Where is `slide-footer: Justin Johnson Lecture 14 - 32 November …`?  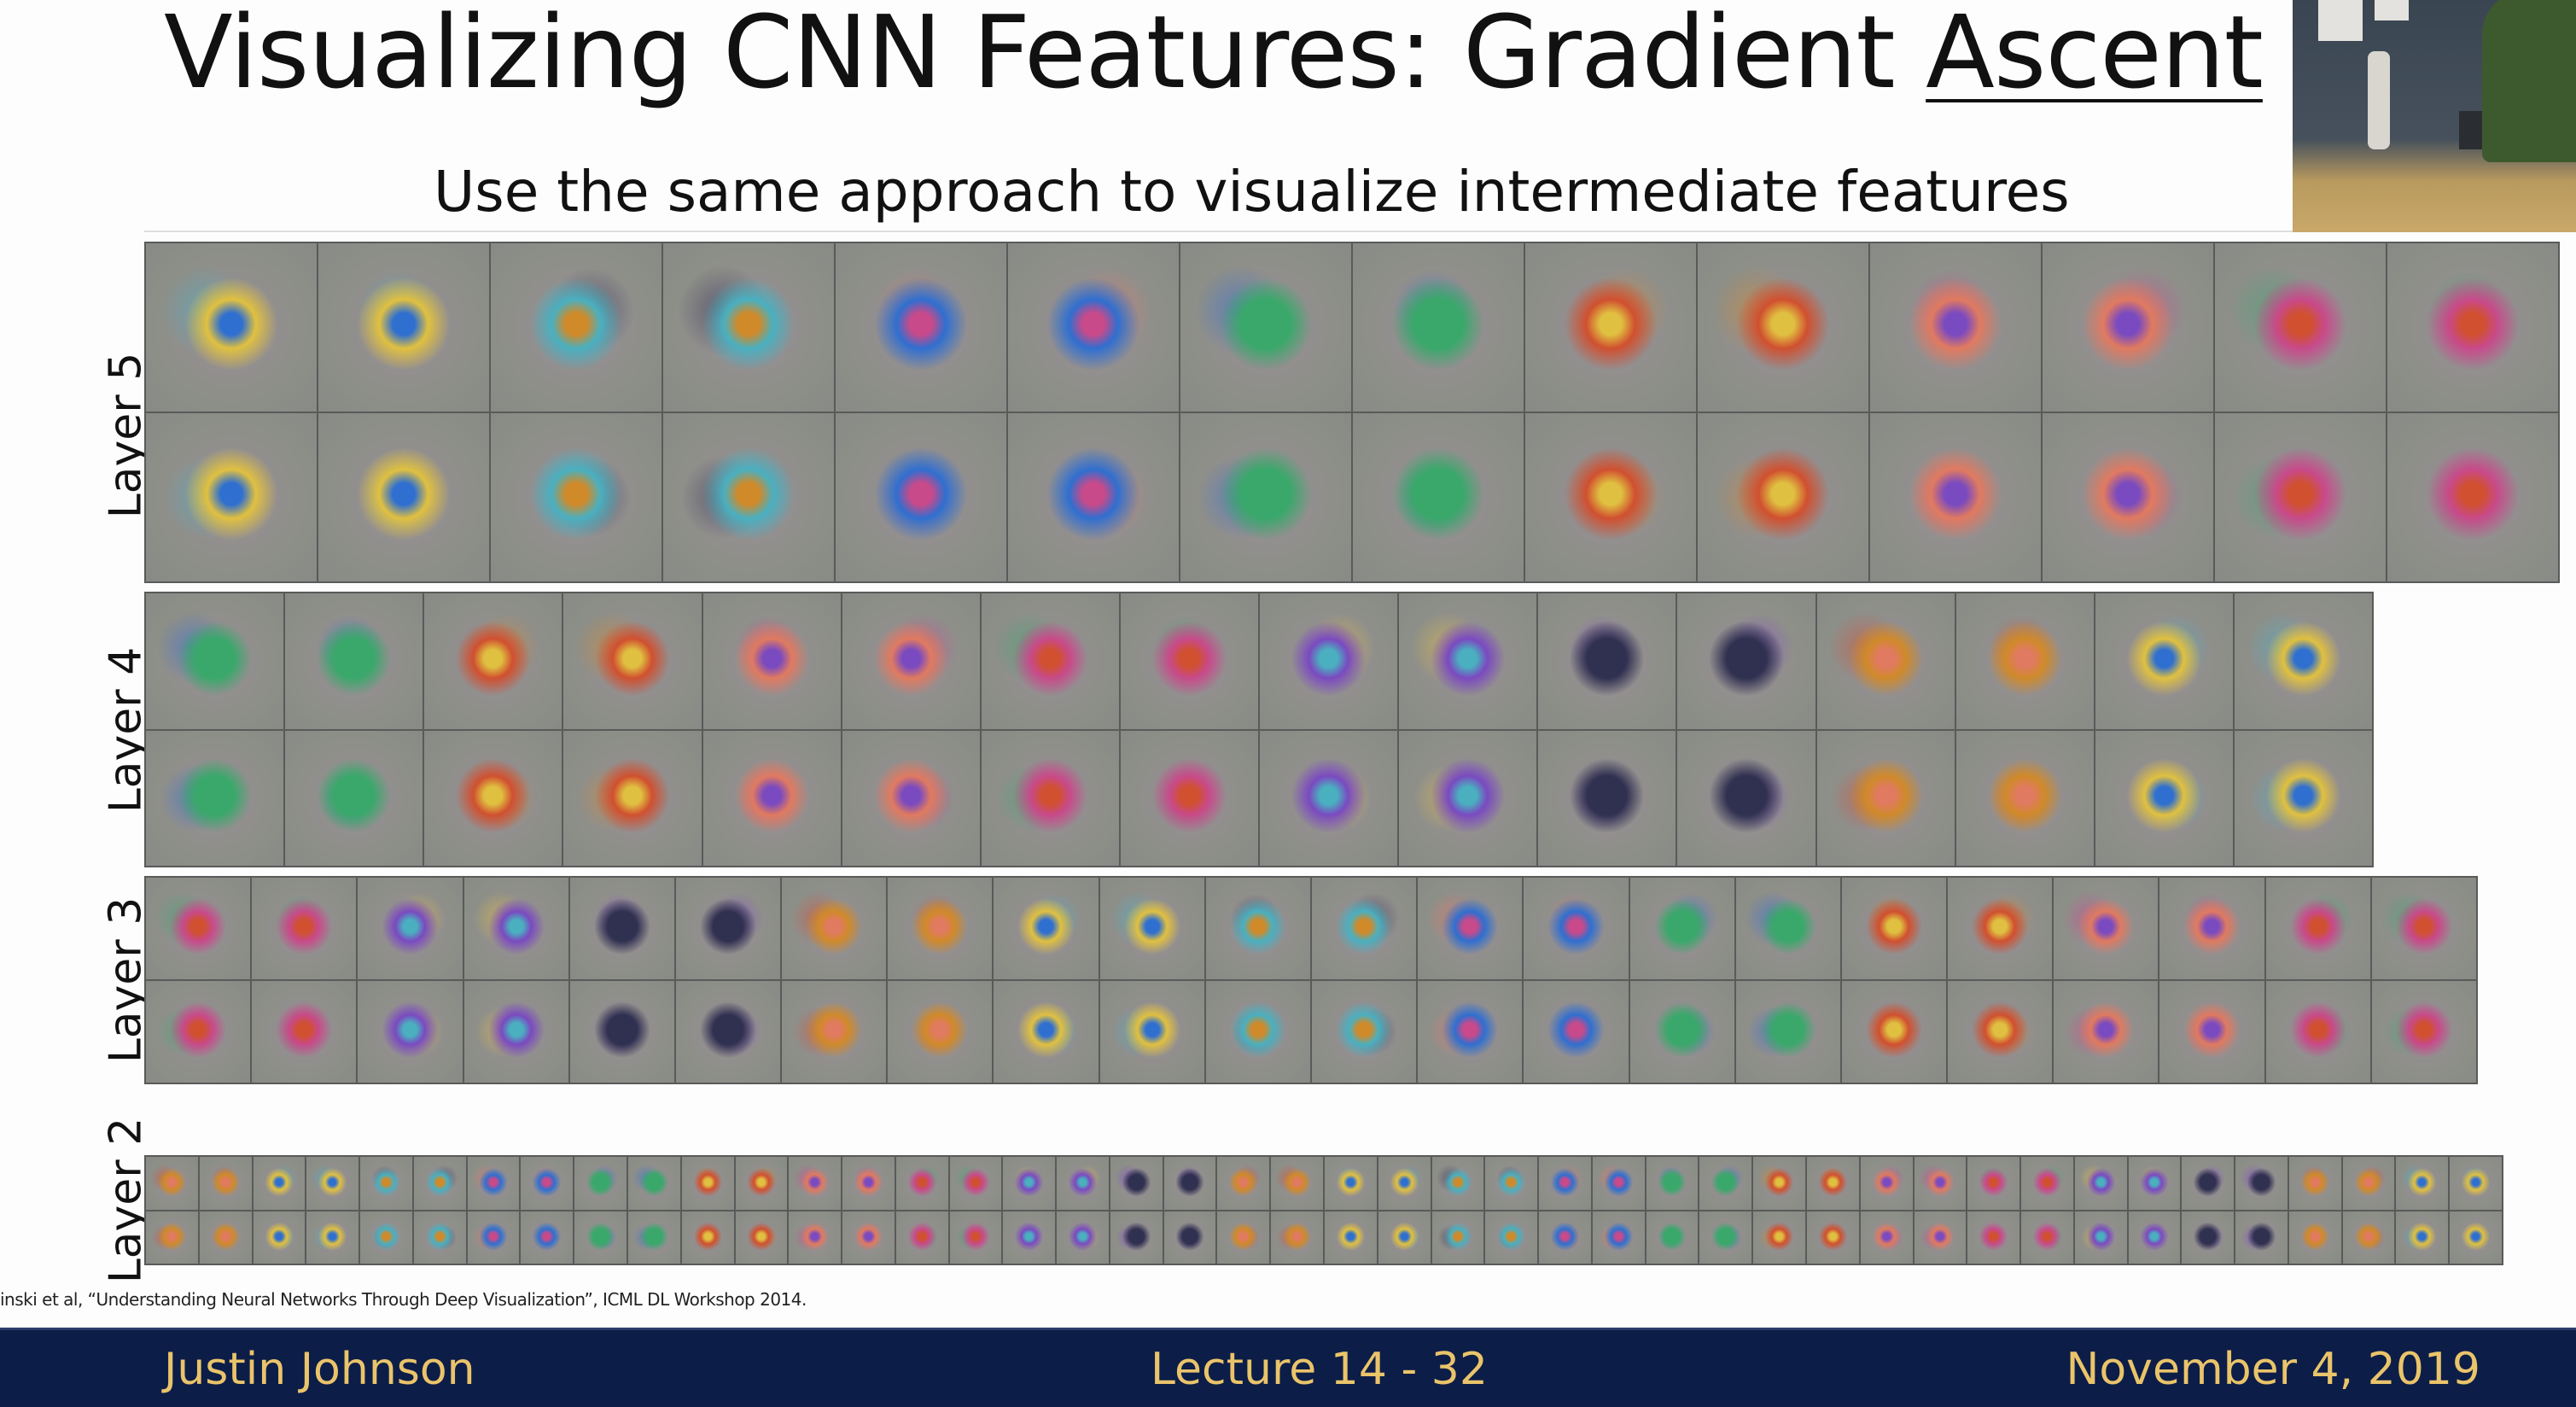
slide-footer: Justin Johnson Lecture 14 - 32 November … is located at coordinates (1288, 1367).